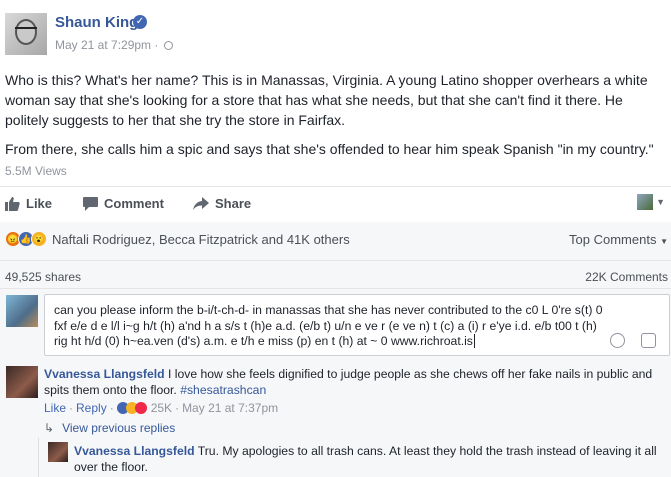 This screenshot has width=671, height=477. Describe the element at coordinates (474, 341) in the screenshot. I see `text-cursor` at that location.